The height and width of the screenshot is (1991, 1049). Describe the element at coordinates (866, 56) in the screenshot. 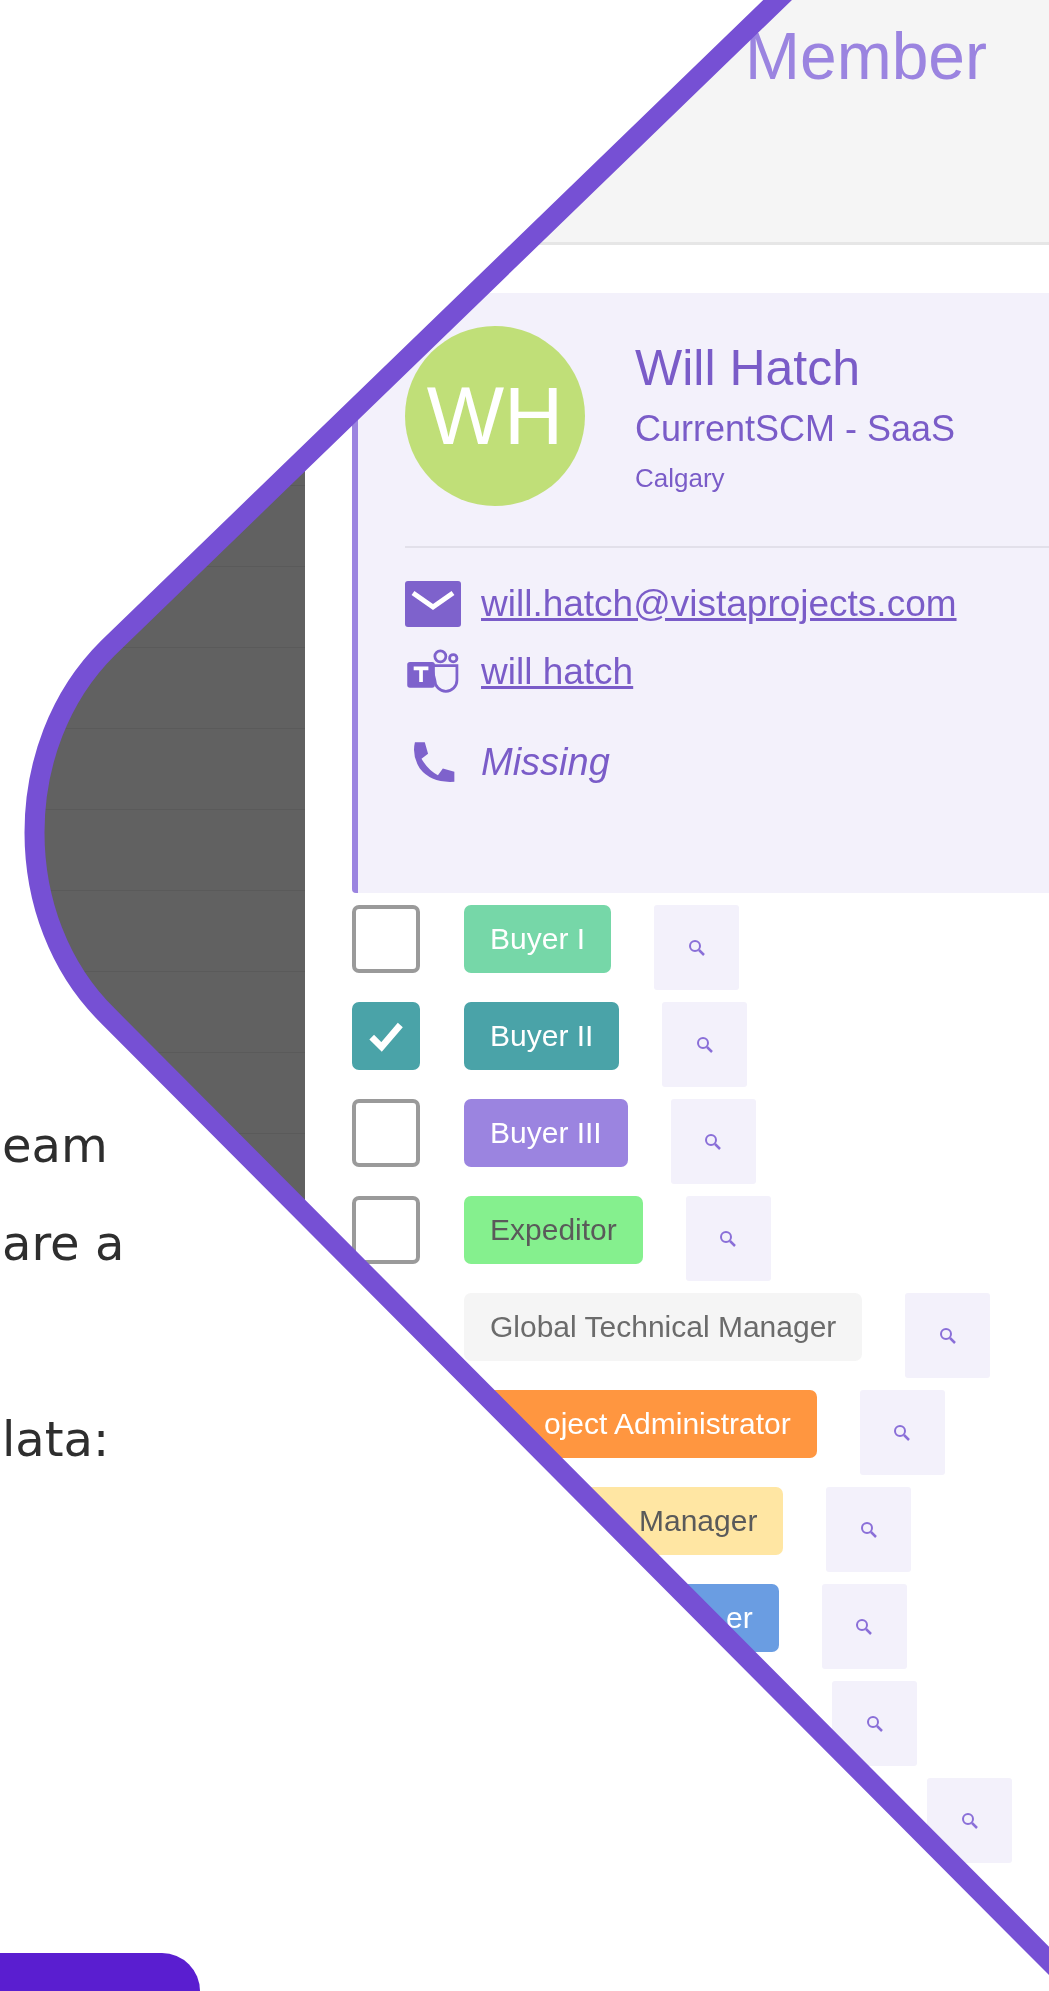

I see `dialog-title: Member` at that location.